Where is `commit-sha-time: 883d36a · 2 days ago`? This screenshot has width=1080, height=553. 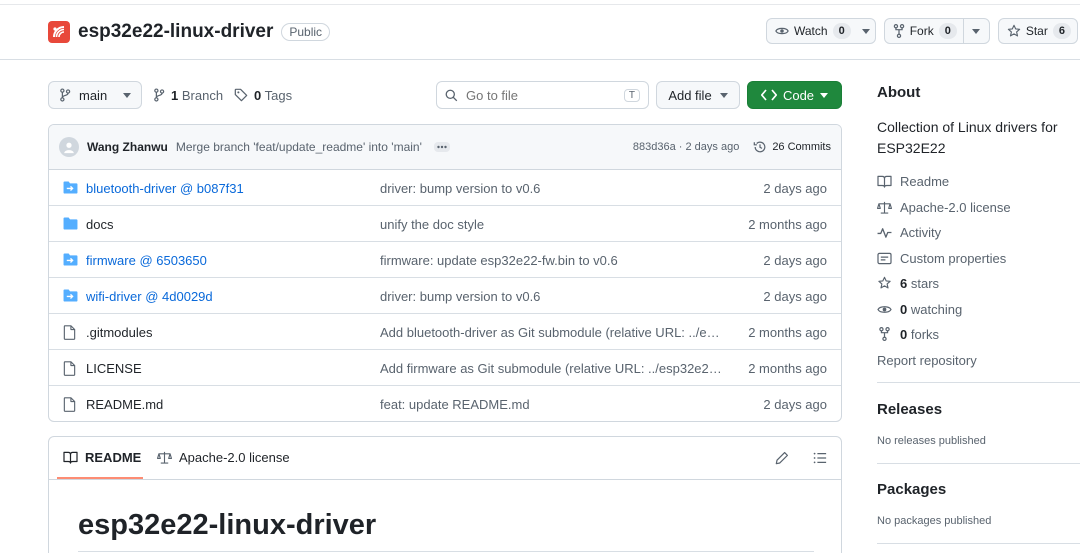
commit-sha-time: 883d36a · 2 days ago is located at coordinates (686, 147).